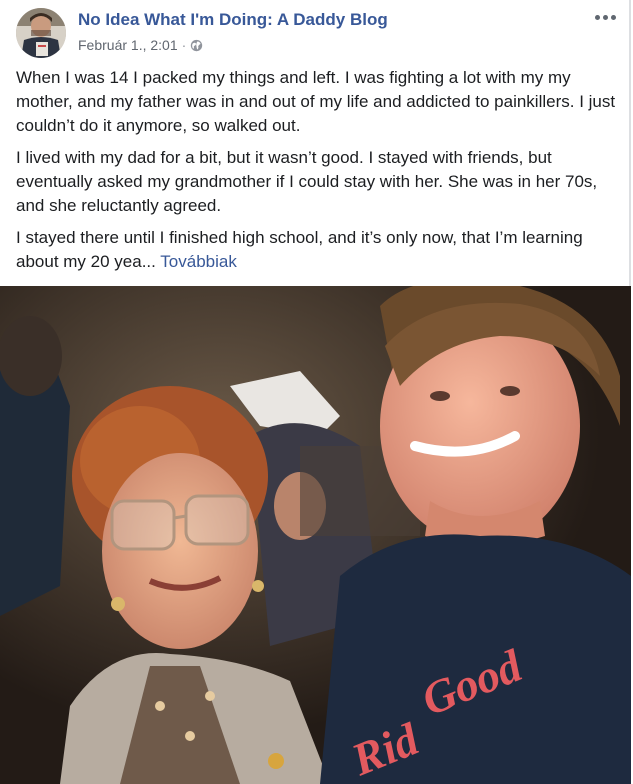 Image resolution: width=633 pixels, height=784 pixels. Describe the element at coordinates (196, 45) in the screenshot. I see `globe-icon` at that location.